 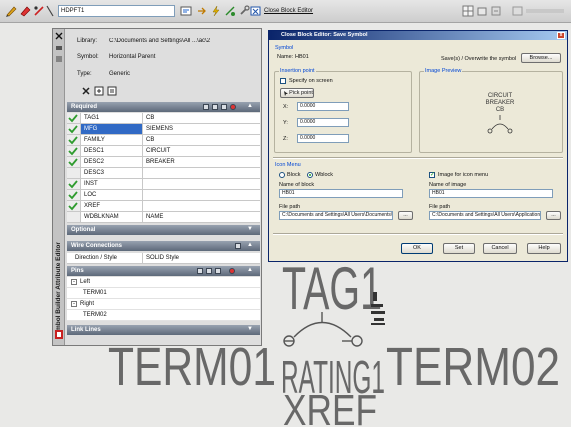 I want to click on visibility-icon, so click(x=496, y=11).